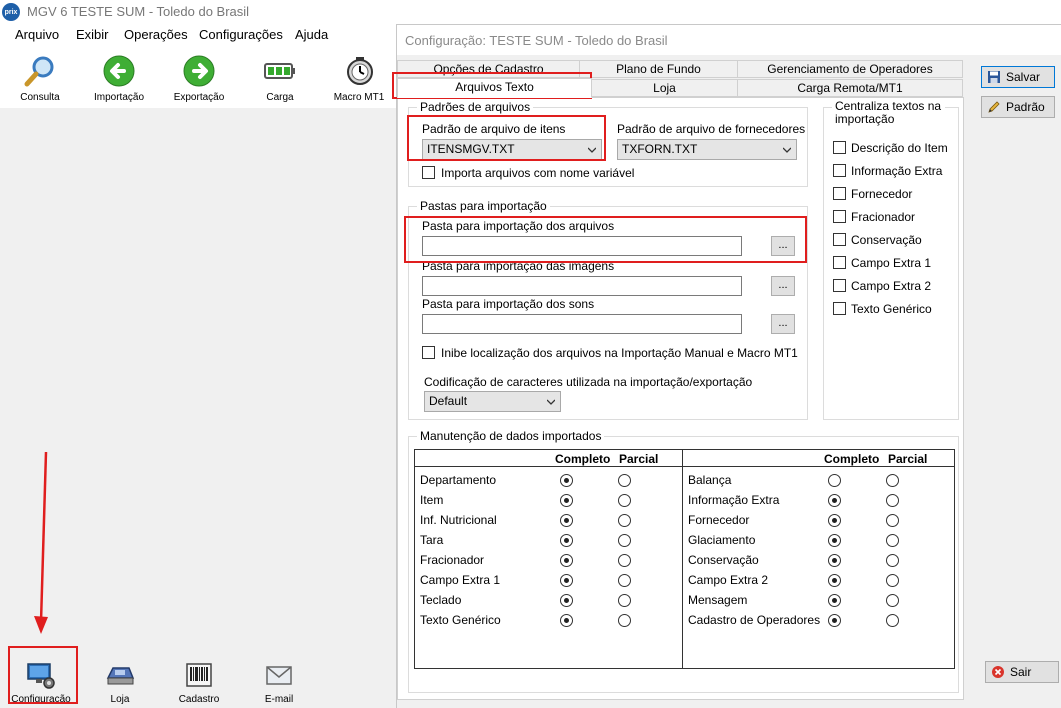 The height and width of the screenshot is (708, 1061). Describe the element at coordinates (664, 88) in the screenshot. I see `tab-loja: Loja` at that location.